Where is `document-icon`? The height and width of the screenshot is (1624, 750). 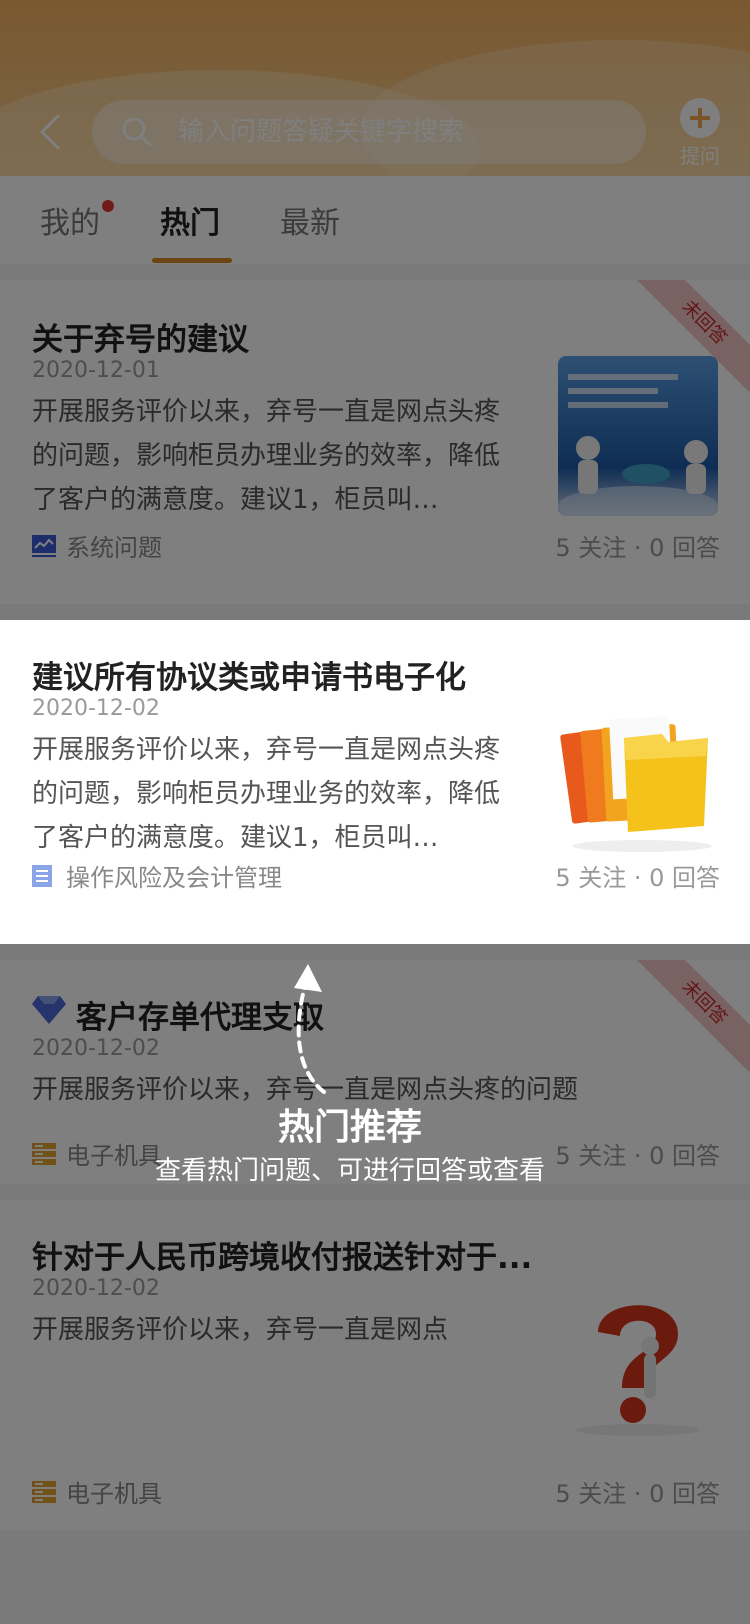 document-icon is located at coordinates (42, 875).